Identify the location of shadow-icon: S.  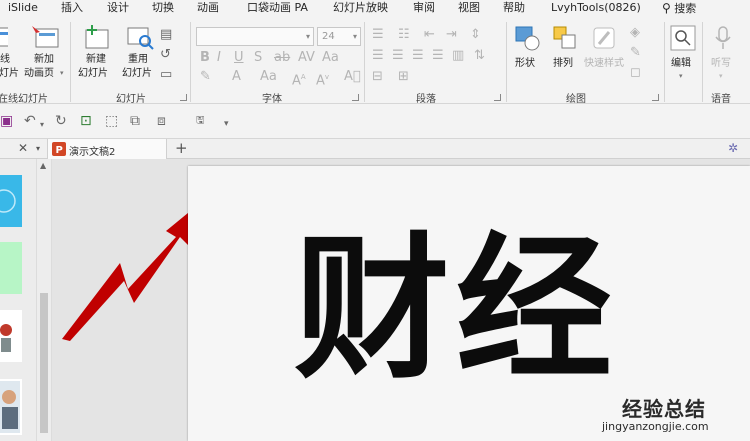
(258, 58).